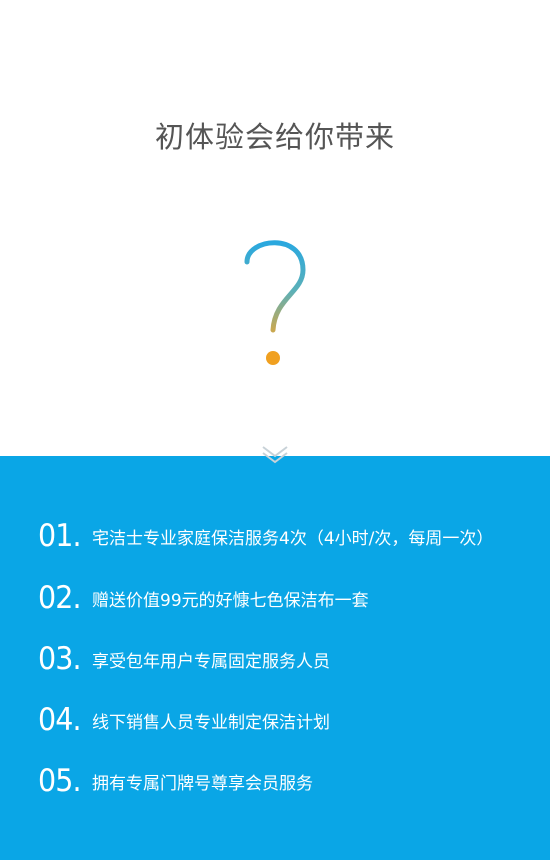 This screenshot has height=860, width=550. Describe the element at coordinates (60, 598) in the screenshot. I see `benefit-number: 02.` at that location.